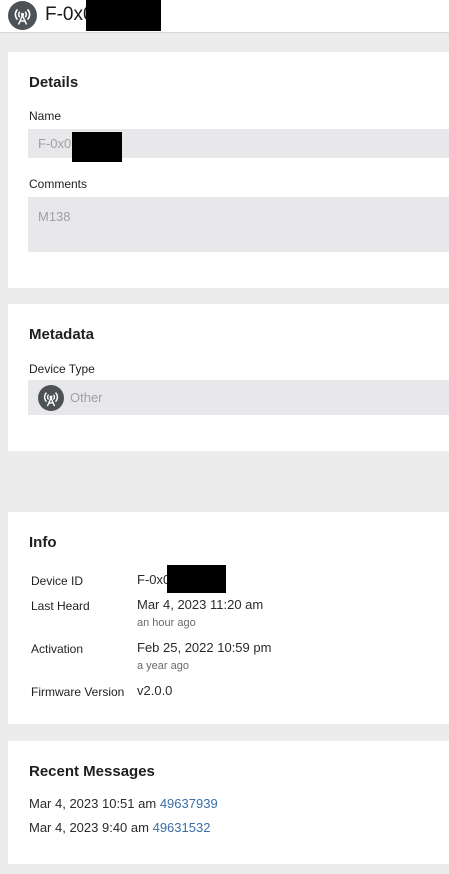  I want to click on info-title: Info, so click(43, 542).